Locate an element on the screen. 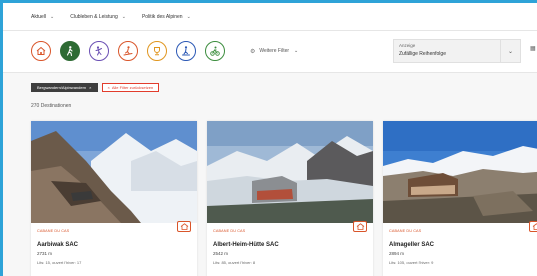 The image size is (537, 276). trophy-icon is located at coordinates (157, 51).